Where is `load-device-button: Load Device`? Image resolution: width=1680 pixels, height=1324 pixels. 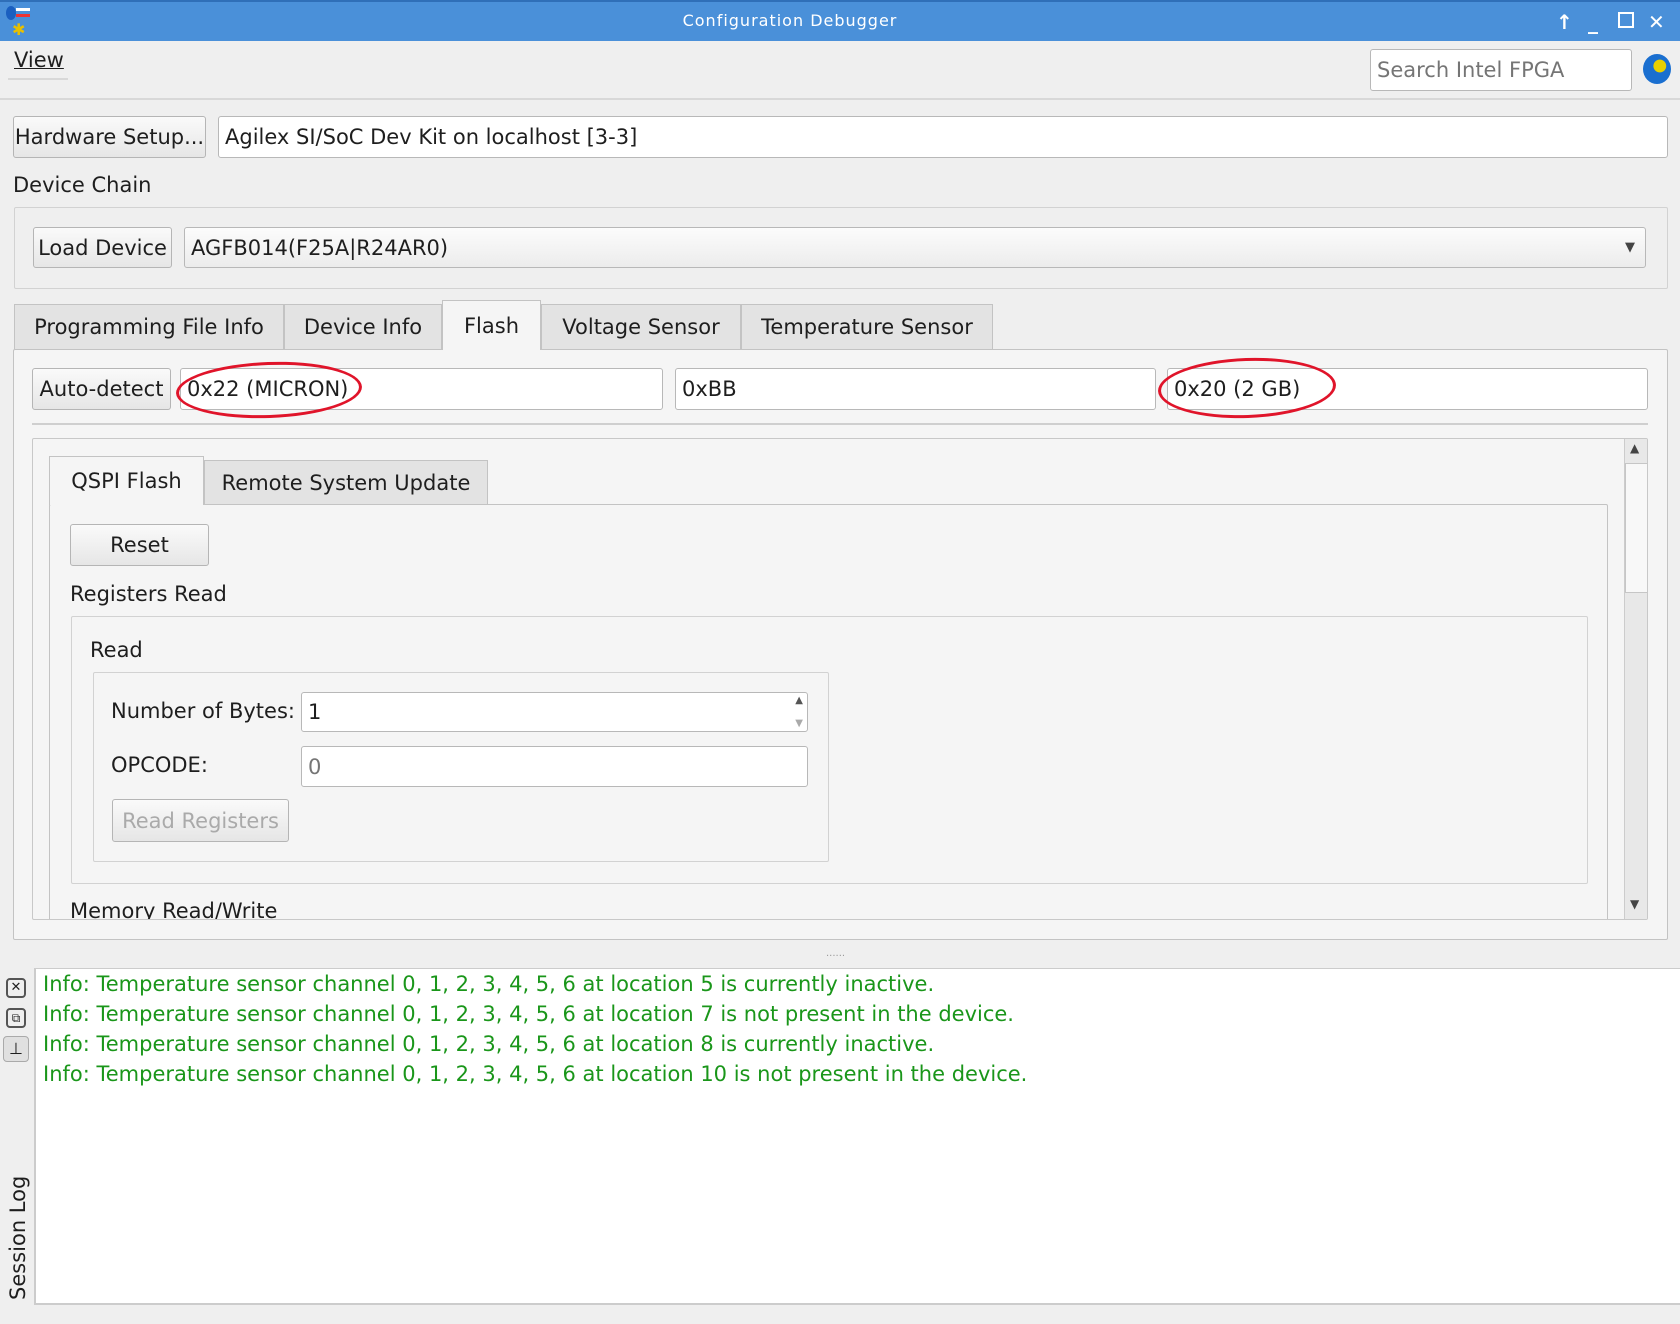
load-device-button: Load Device is located at coordinates (102, 247).